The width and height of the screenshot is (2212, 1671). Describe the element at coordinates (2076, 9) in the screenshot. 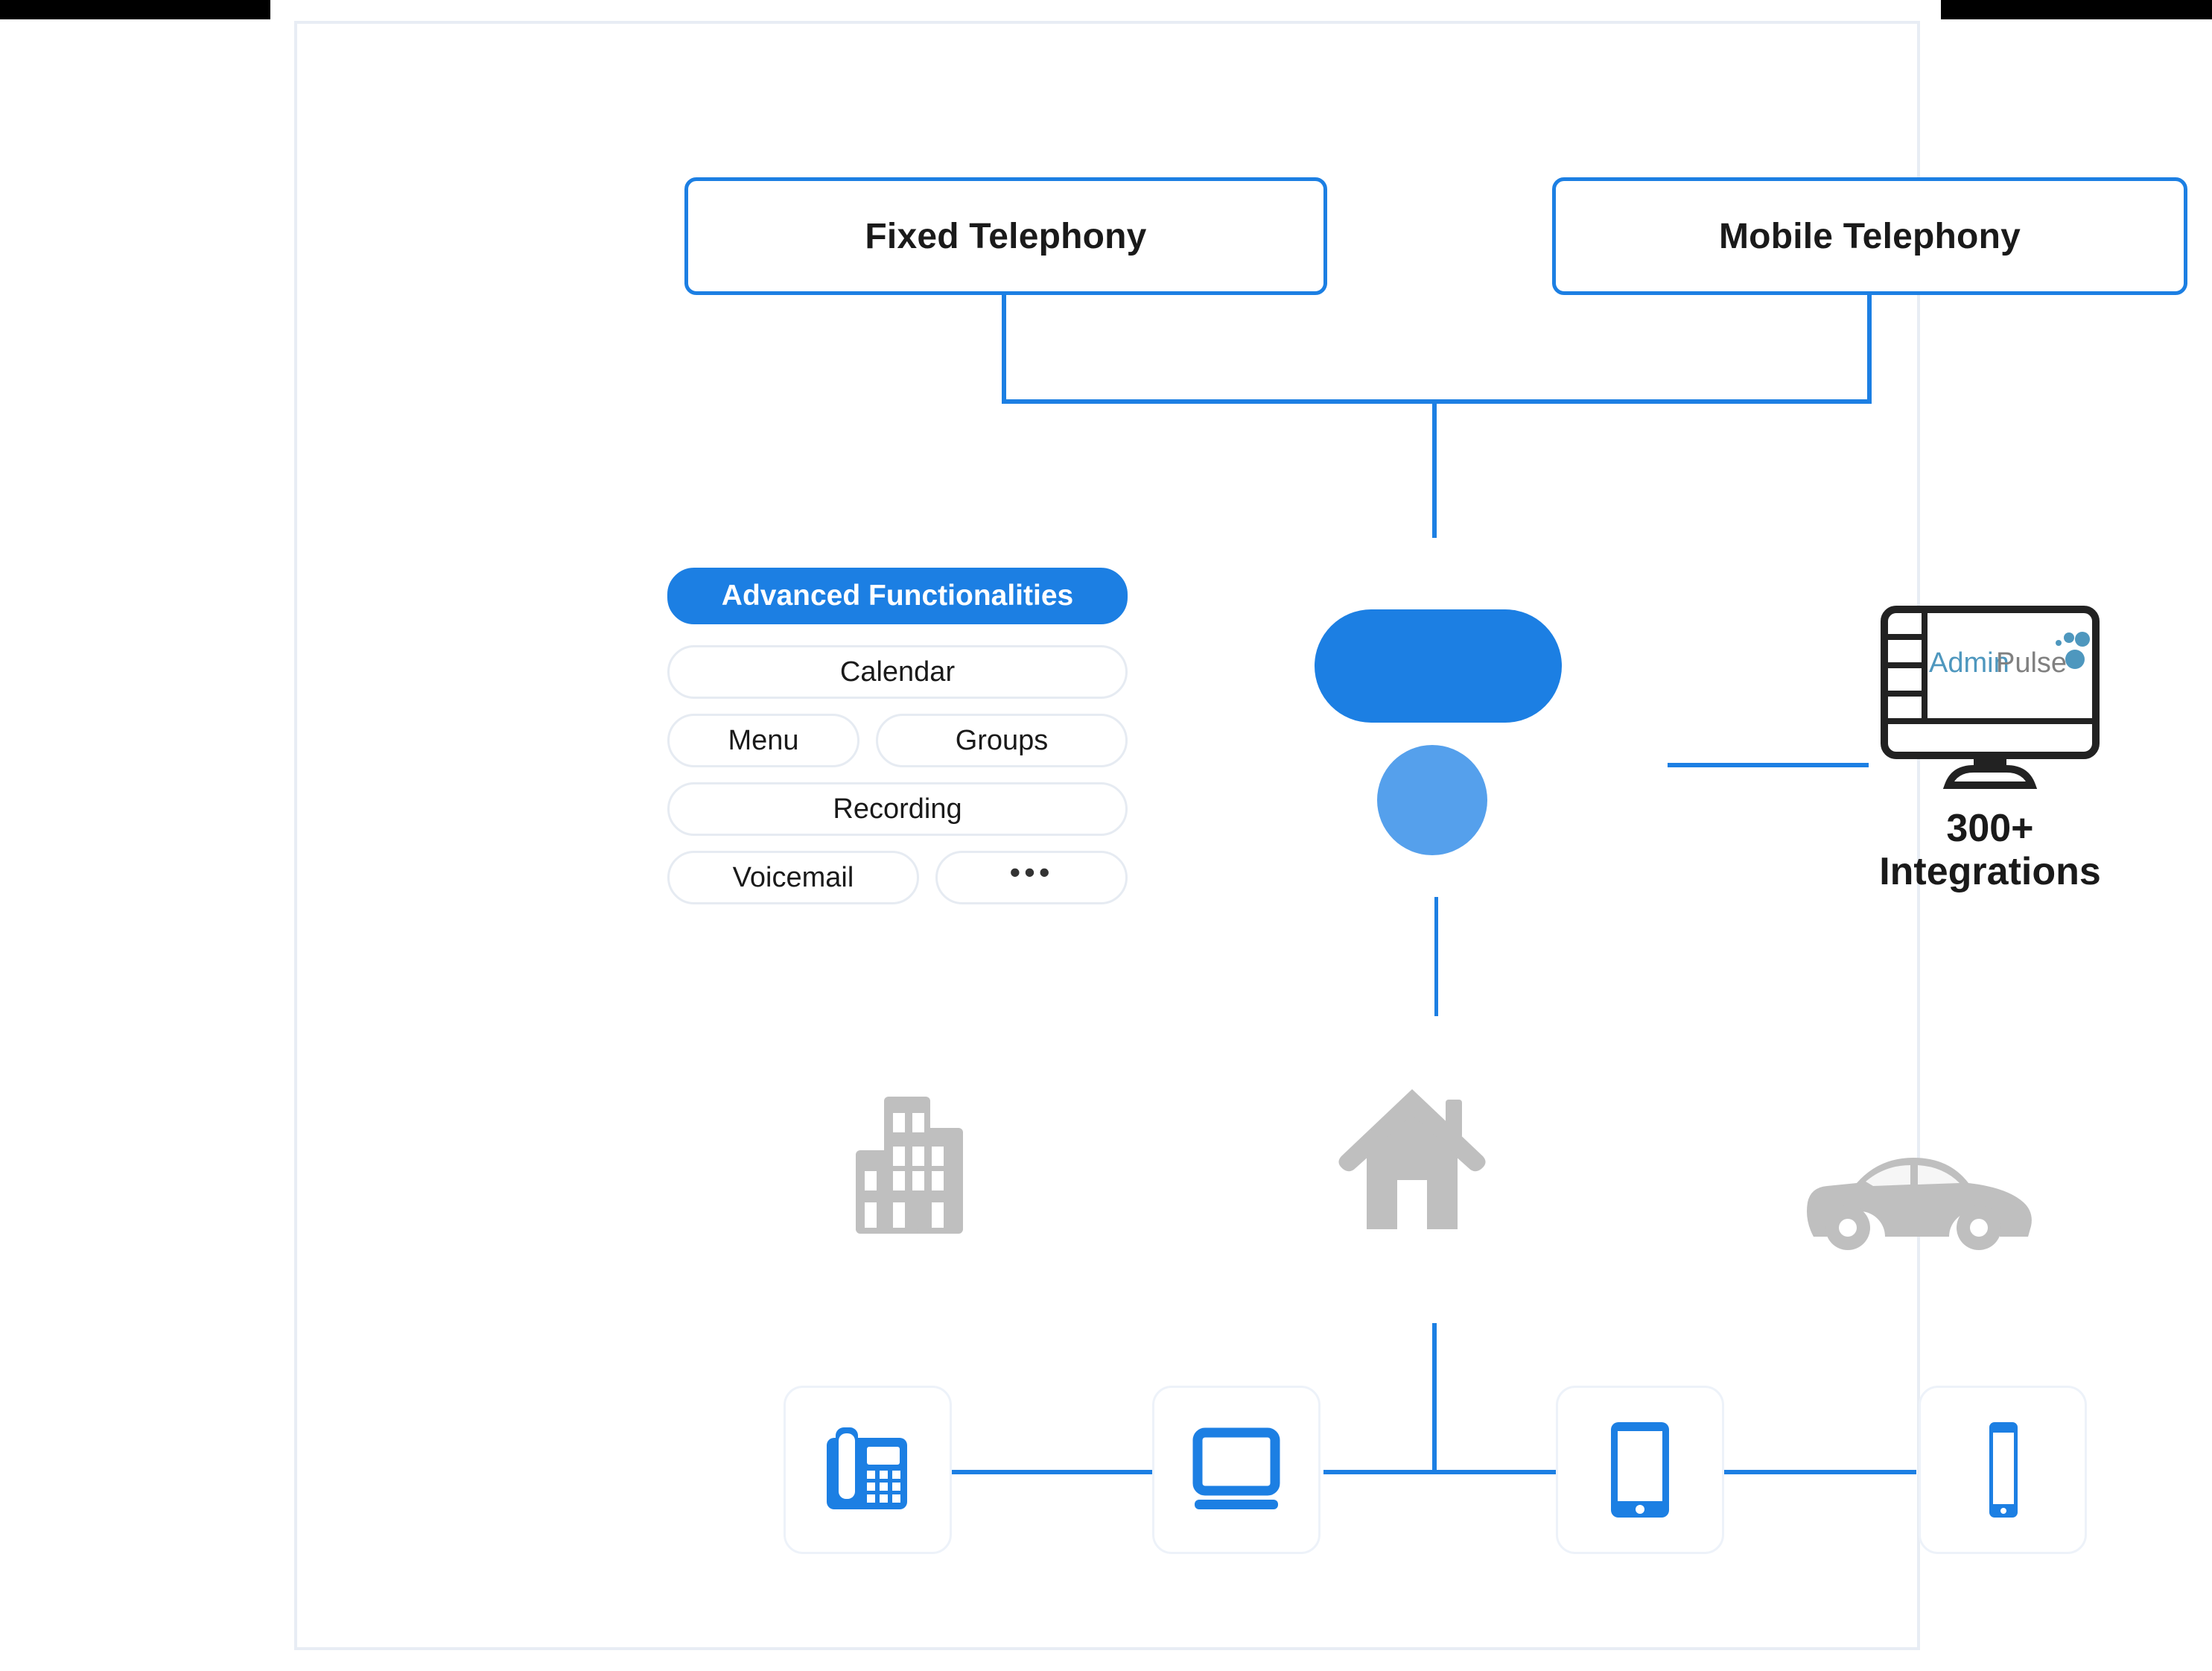

I see `letterbox-bar-right` at that location.